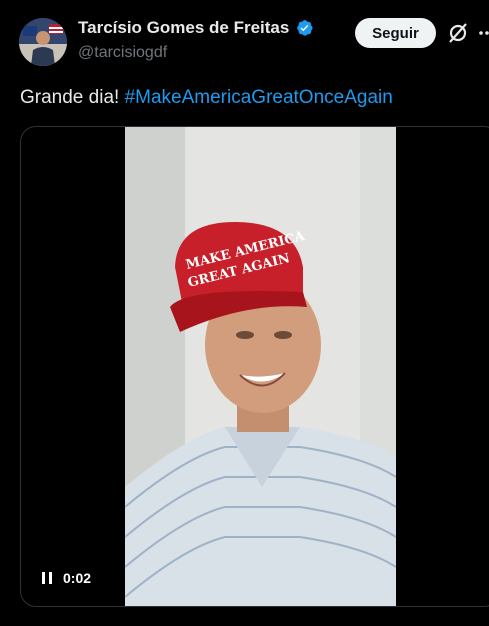 Image resolution: width=489 pixels, height=626 pixels. I want to click on avatar-image, so click(43, 42).